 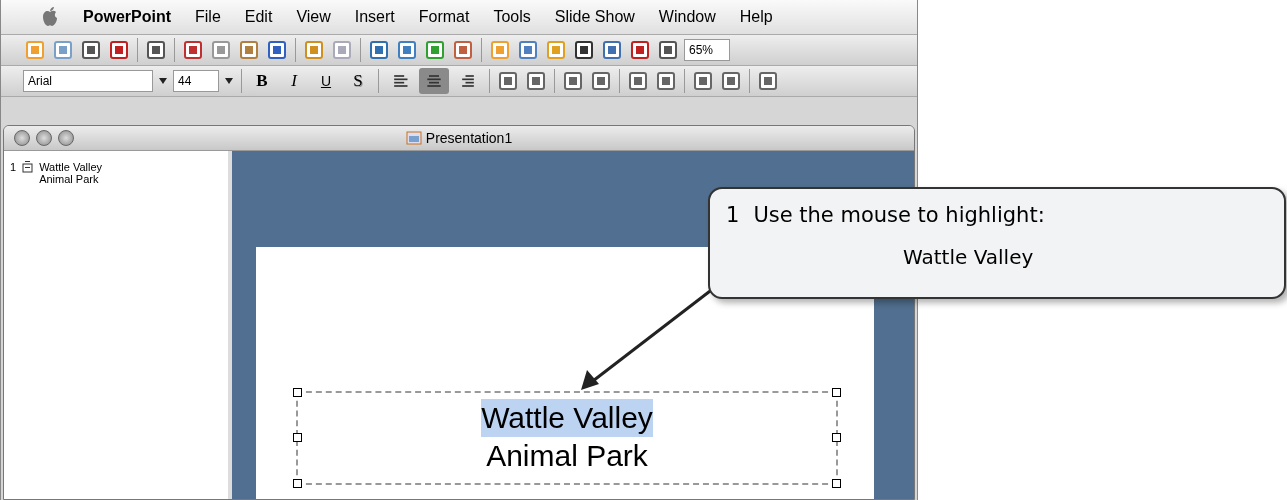 What do you see at coordinates (50, 17) in the screenshot?
I see `apple-logo-icon` at bounding box center [50, 17].